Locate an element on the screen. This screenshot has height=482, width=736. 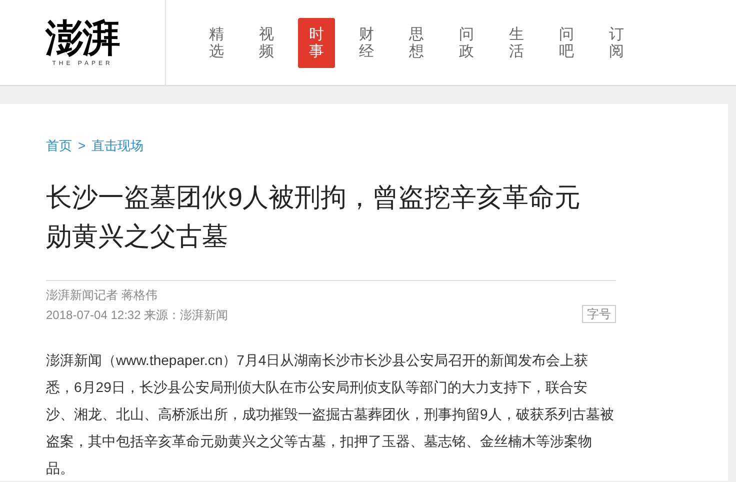
nav-tab: 精选 is located at coordinates (216, 43).